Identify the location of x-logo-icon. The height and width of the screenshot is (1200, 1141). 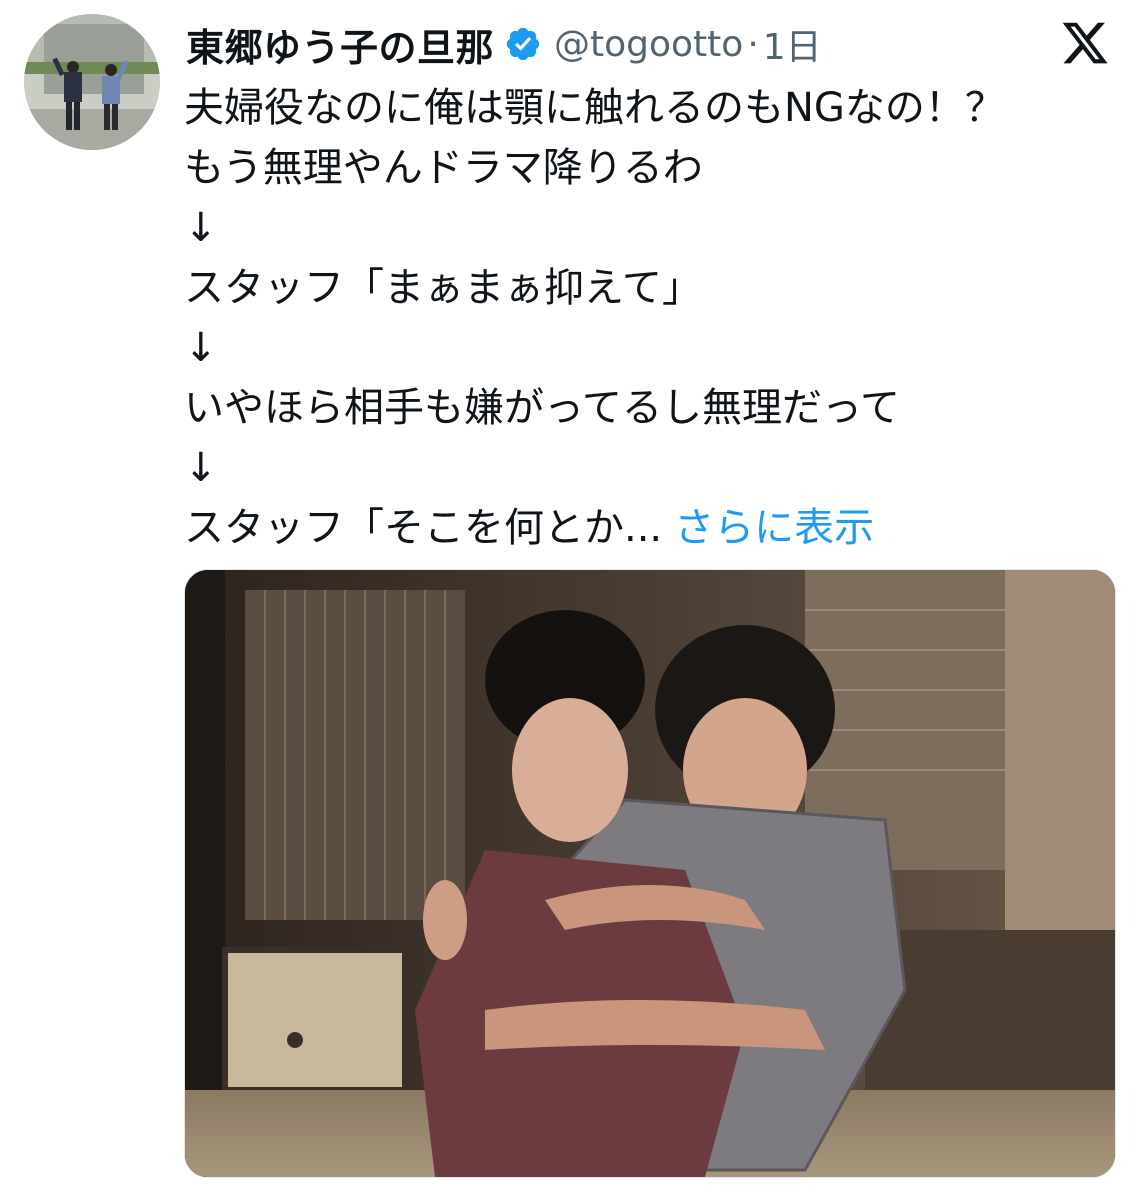
(1085, 43).